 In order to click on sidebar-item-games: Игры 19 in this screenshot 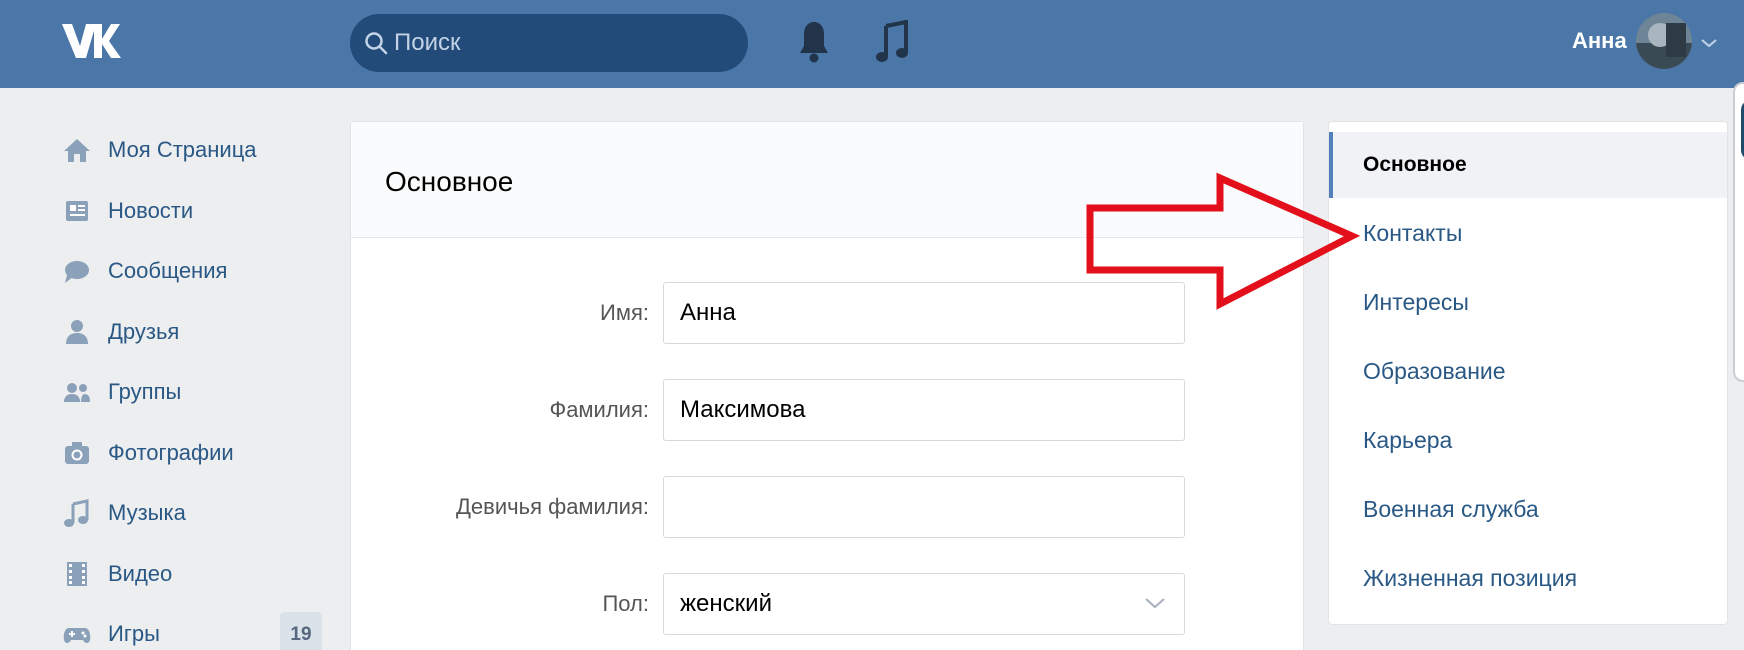, I will do `click(201, 627)`.